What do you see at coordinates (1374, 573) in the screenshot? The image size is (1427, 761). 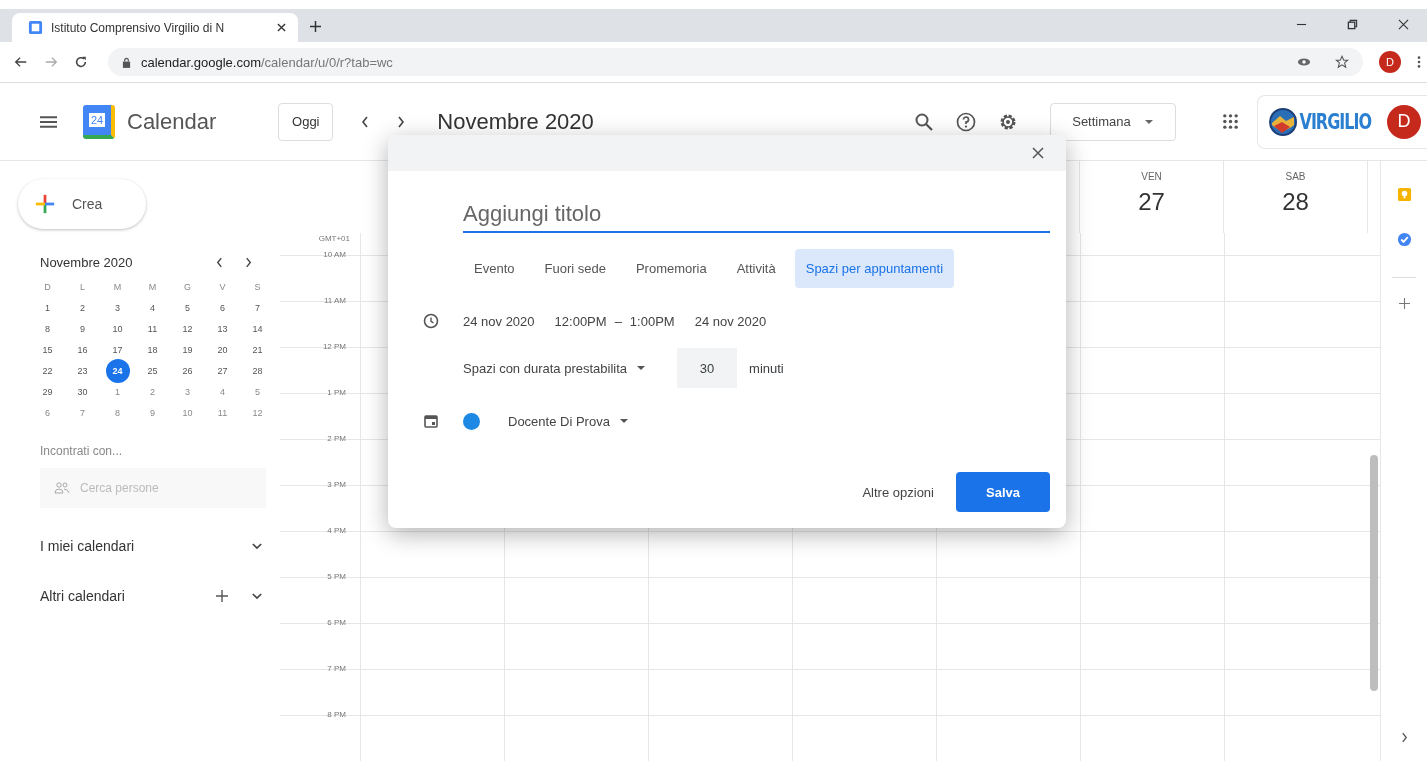 I see `scrollbar` at bounding box center [1374, 573].